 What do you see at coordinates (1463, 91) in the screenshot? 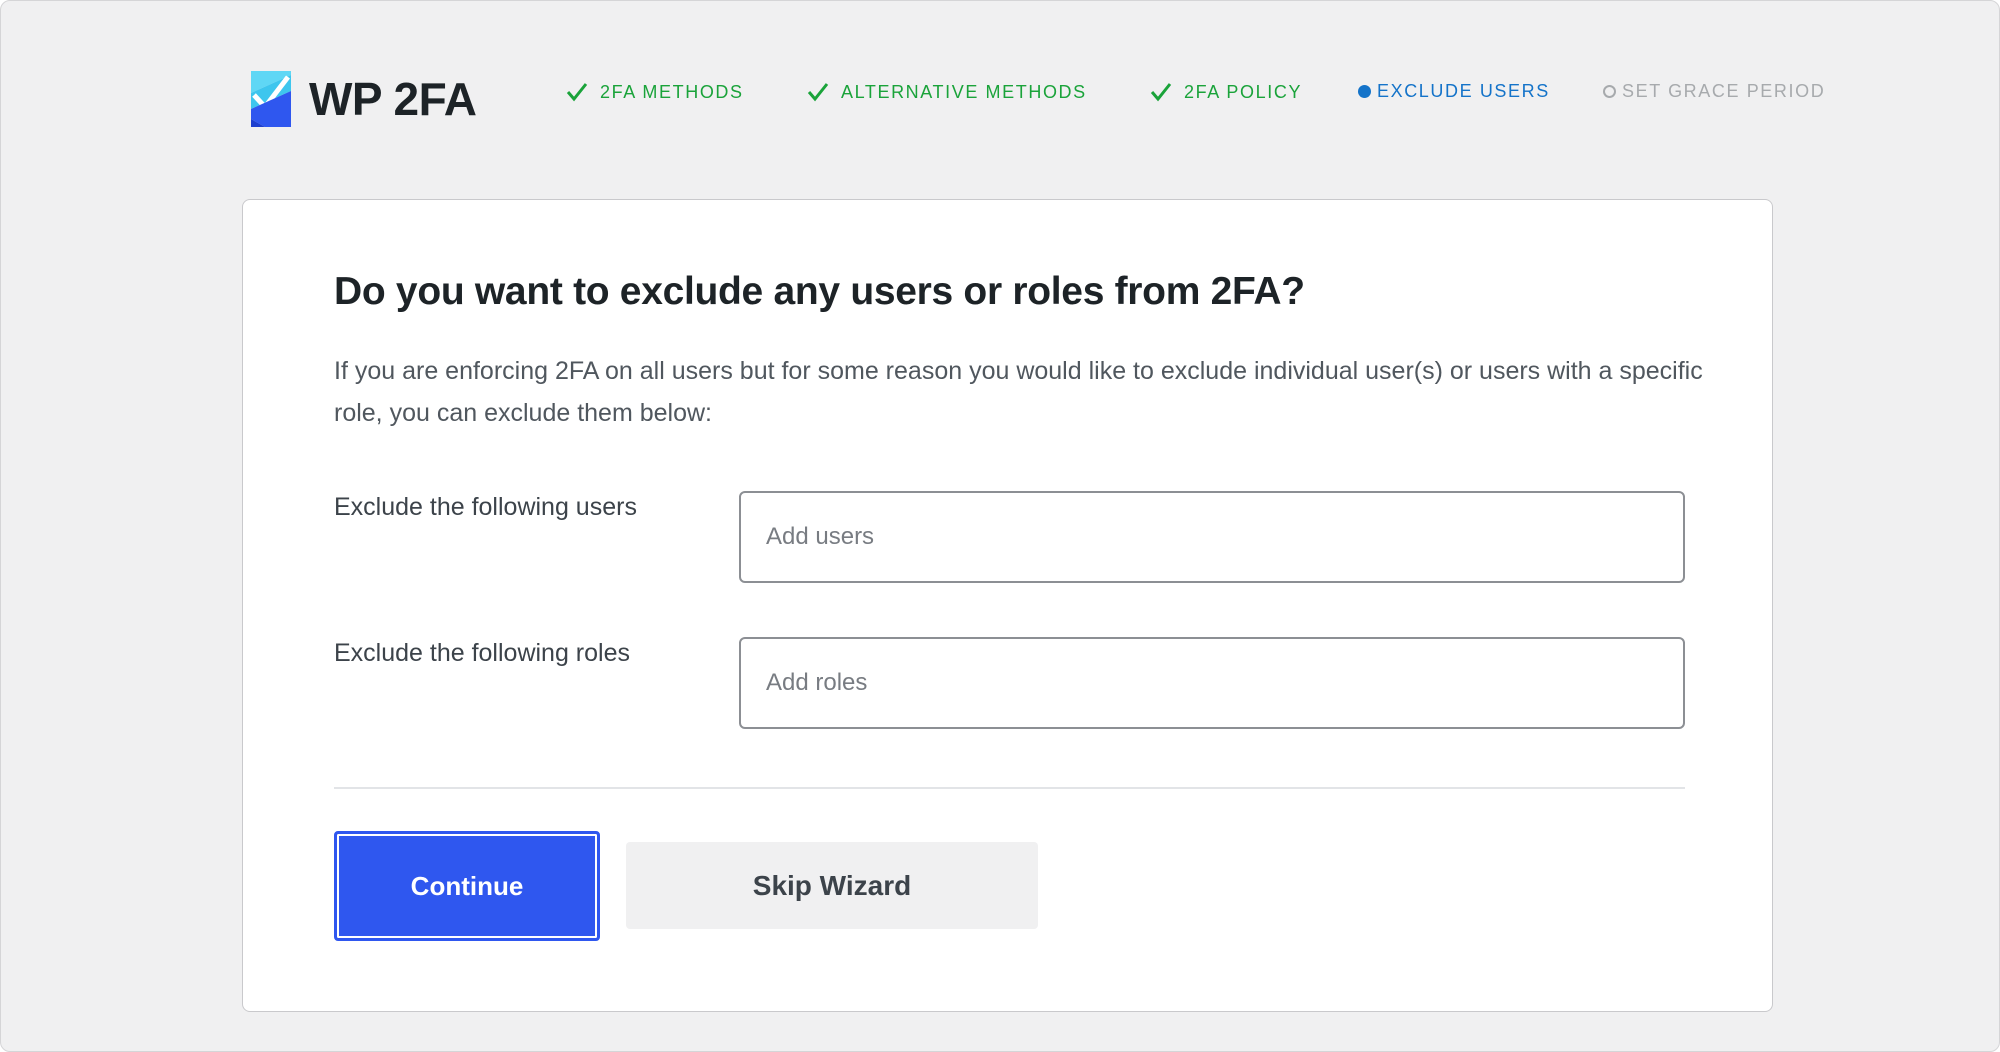
I see `step-label: EXCLUDE USERS` at bounding box center [1463, 91].